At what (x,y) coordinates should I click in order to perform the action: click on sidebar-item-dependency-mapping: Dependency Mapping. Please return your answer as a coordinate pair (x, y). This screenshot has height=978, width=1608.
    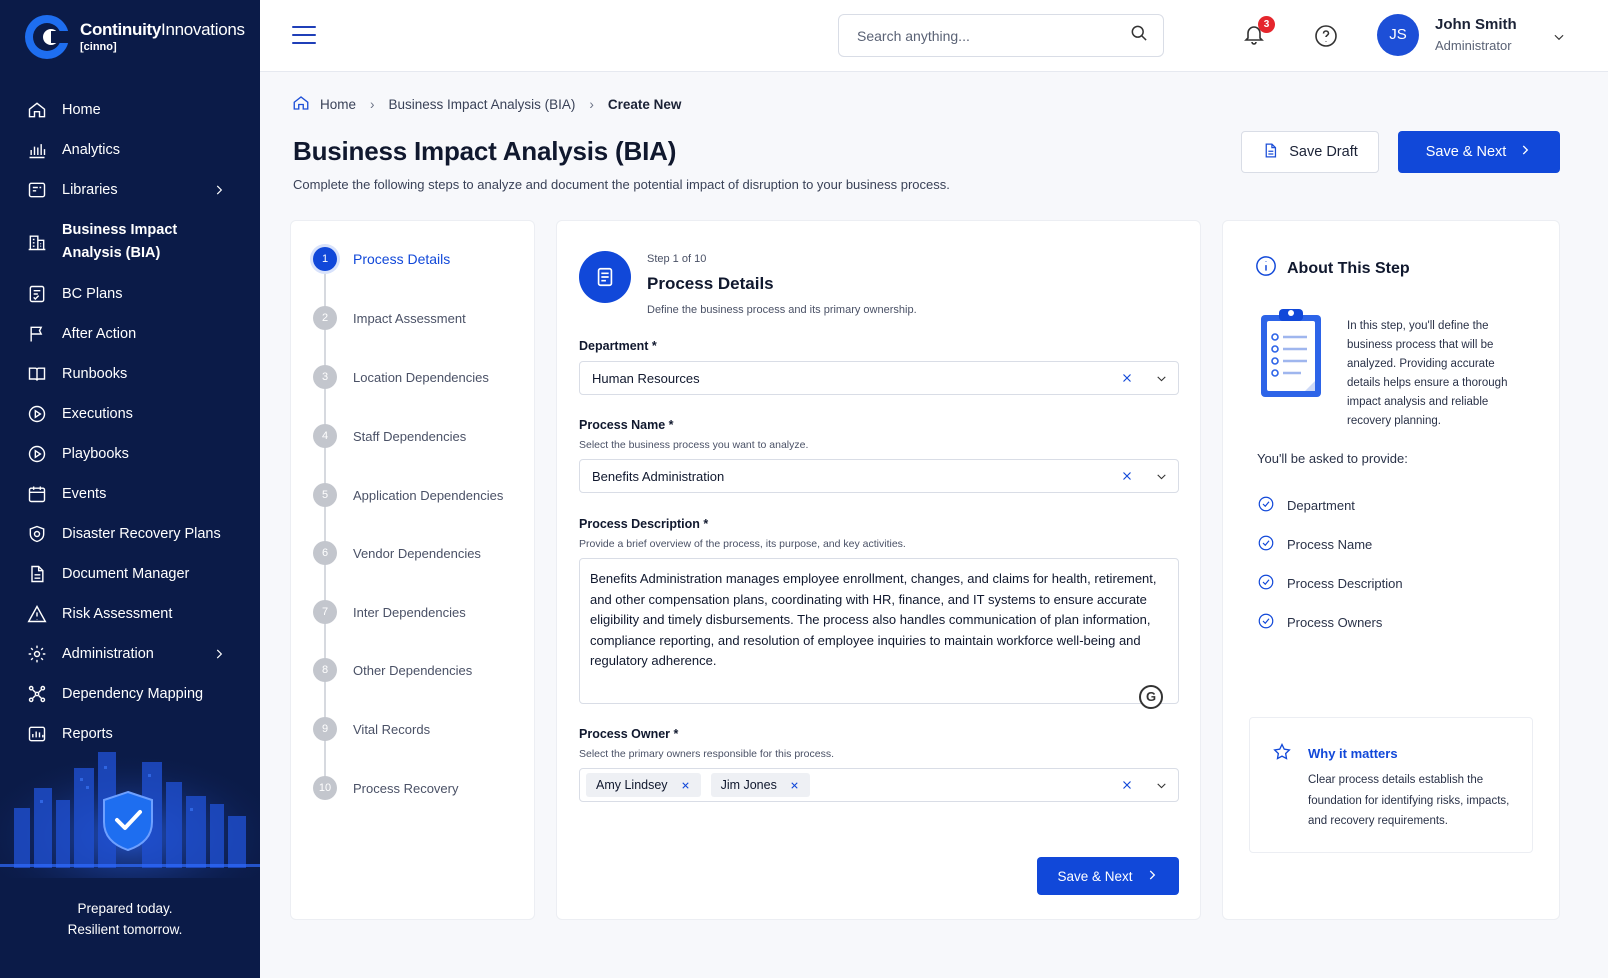
    Looking at the image, I should click on (130, 694).